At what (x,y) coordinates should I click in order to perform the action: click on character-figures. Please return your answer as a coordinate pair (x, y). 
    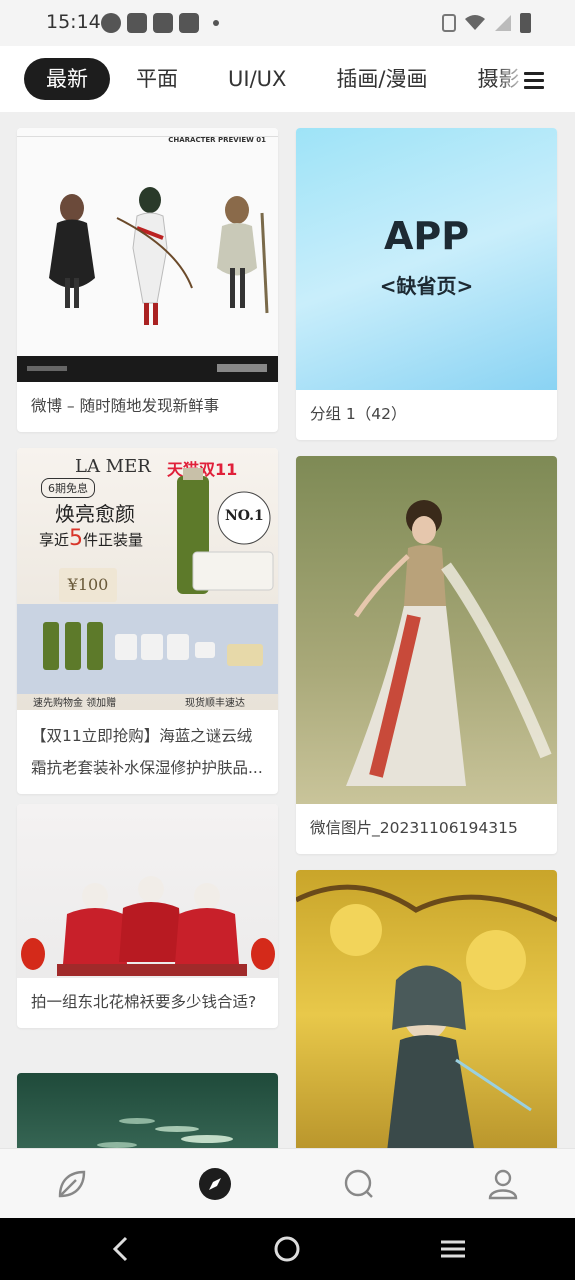
    Looking at the image, I should click on (147, 284).